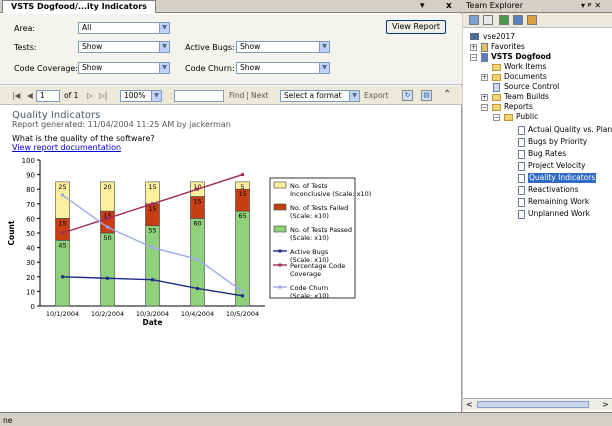  I want to click on bar-segment, so click(107, 269).